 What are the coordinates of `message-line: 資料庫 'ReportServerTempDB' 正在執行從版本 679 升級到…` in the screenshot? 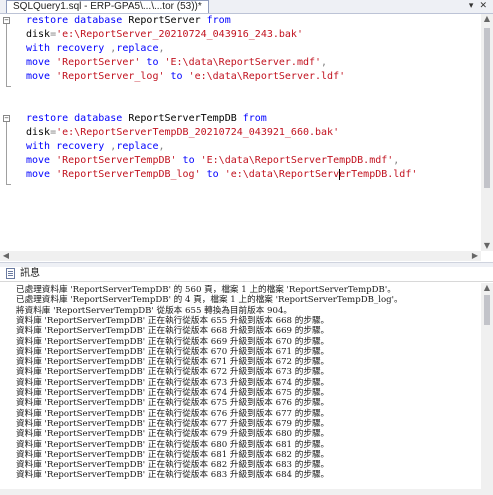 It's located at (173, 434).